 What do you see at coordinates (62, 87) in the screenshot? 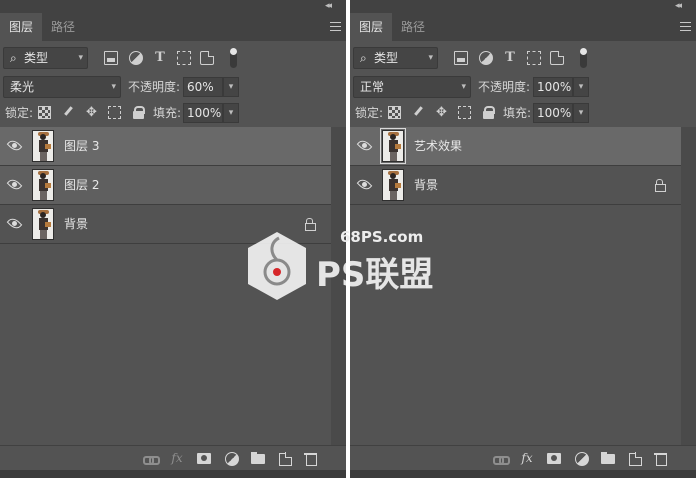
I see `blend-mode-select: 柔光 ▾` at bounding box center [62, 87].